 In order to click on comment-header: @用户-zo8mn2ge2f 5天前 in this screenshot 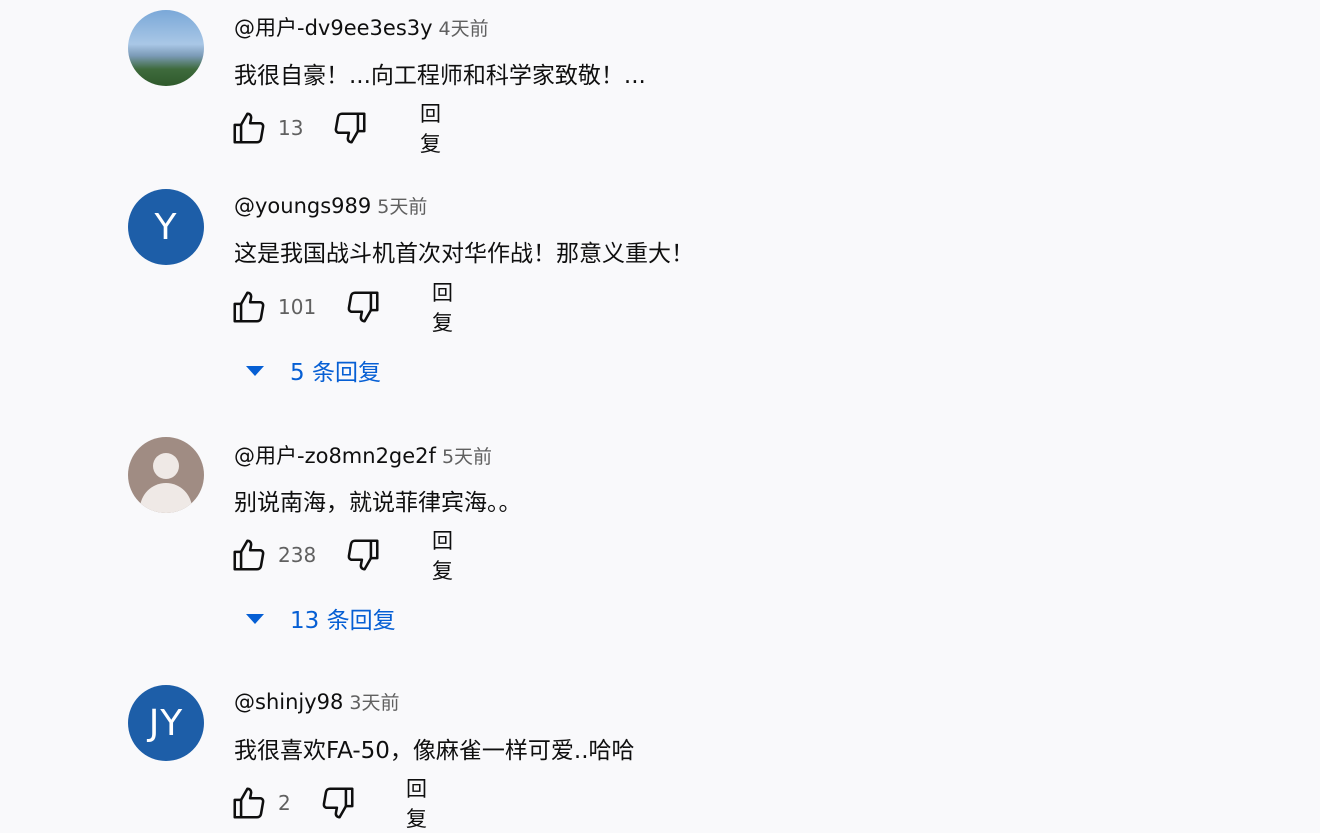, I will do `click(363, 455)`.